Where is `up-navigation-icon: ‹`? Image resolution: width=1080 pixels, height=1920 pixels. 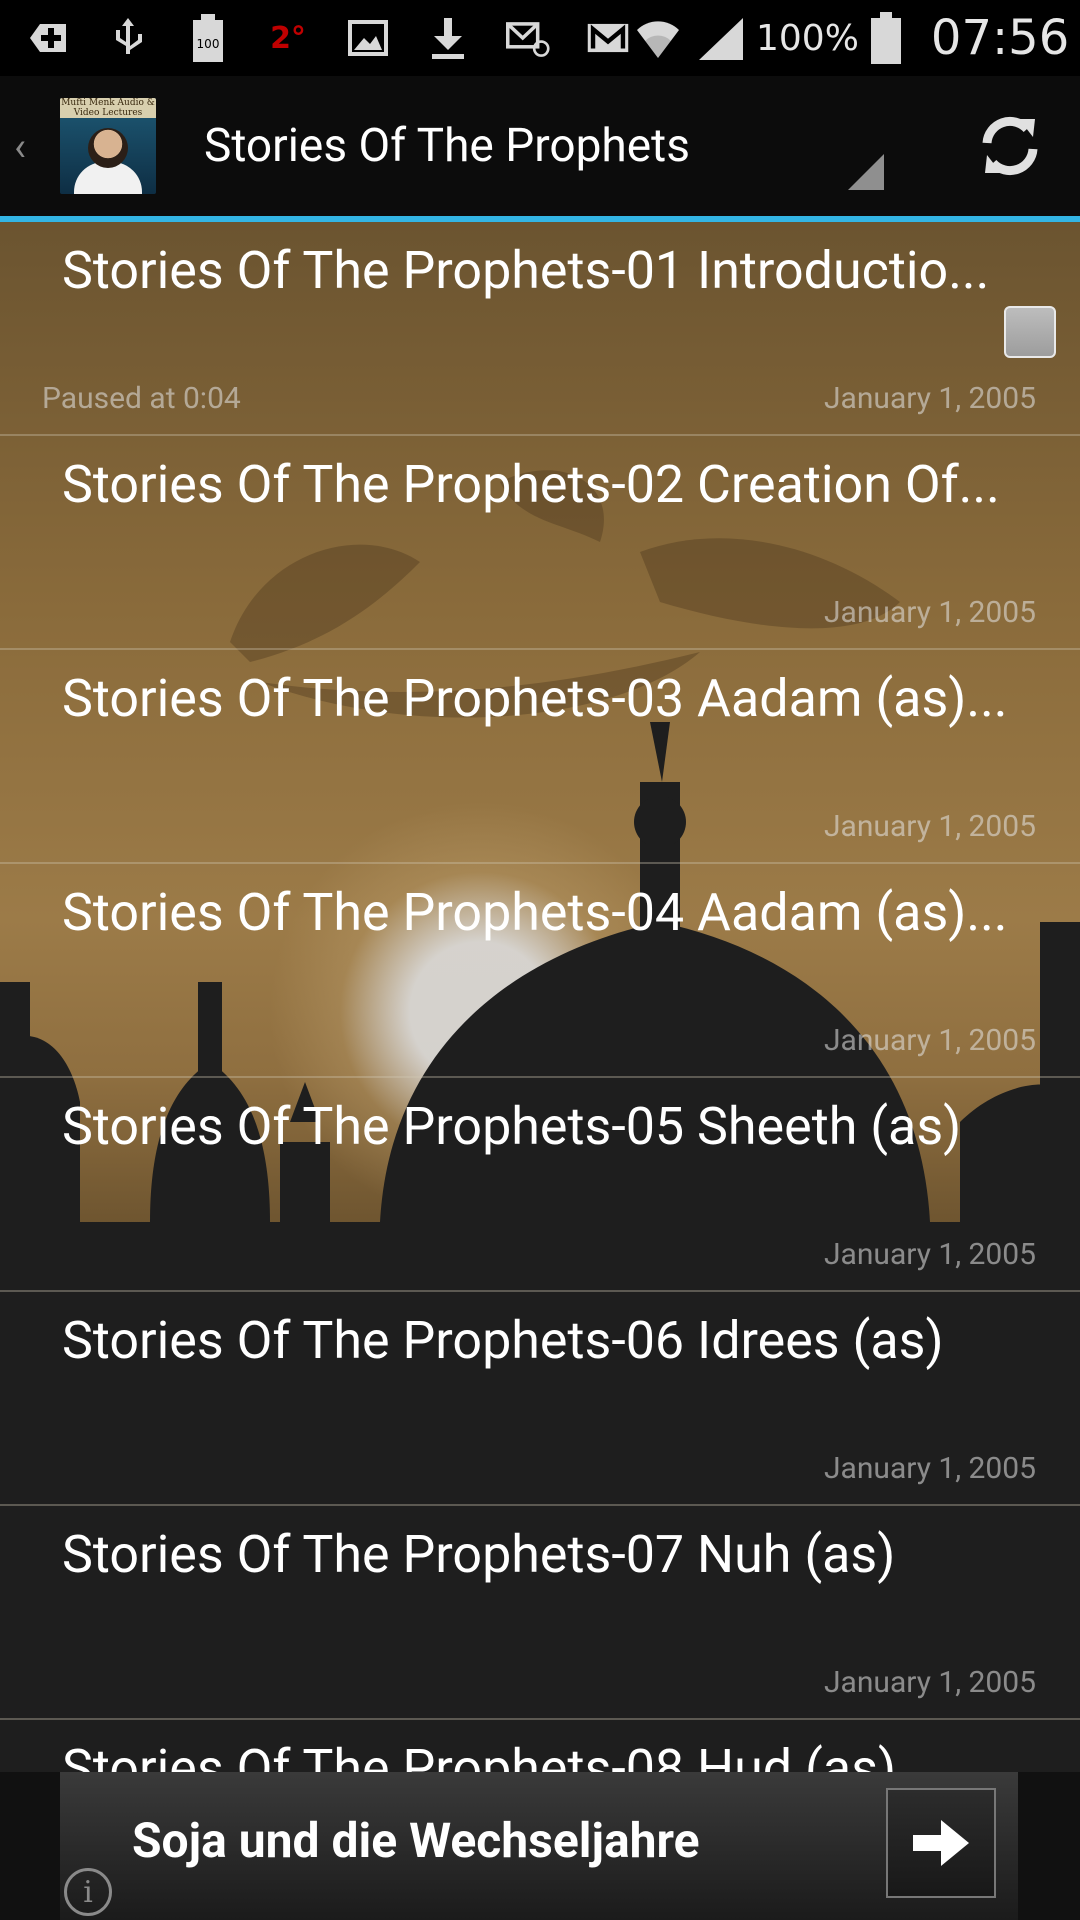 up-navigation-icon: ‹ is located at coordinates (20, 146).